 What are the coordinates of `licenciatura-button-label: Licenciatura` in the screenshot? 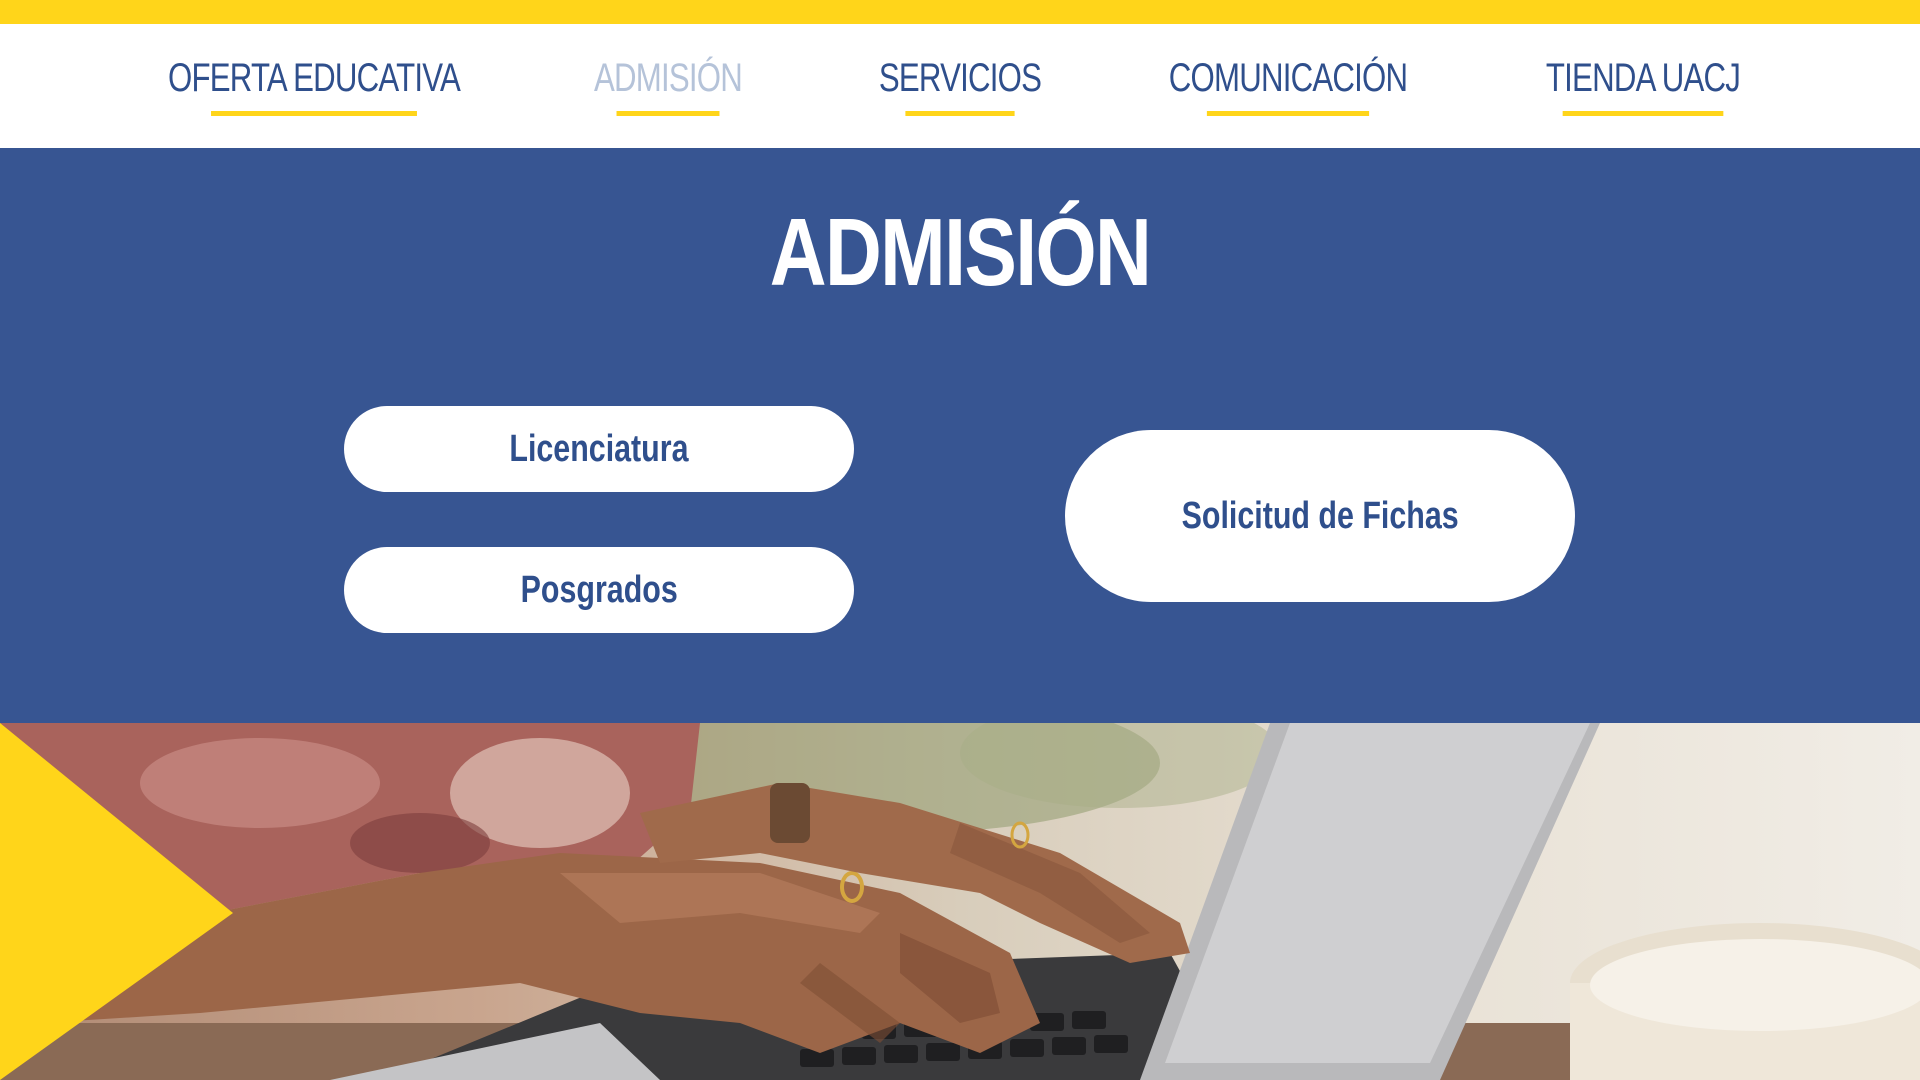 It's located at (599, 448).